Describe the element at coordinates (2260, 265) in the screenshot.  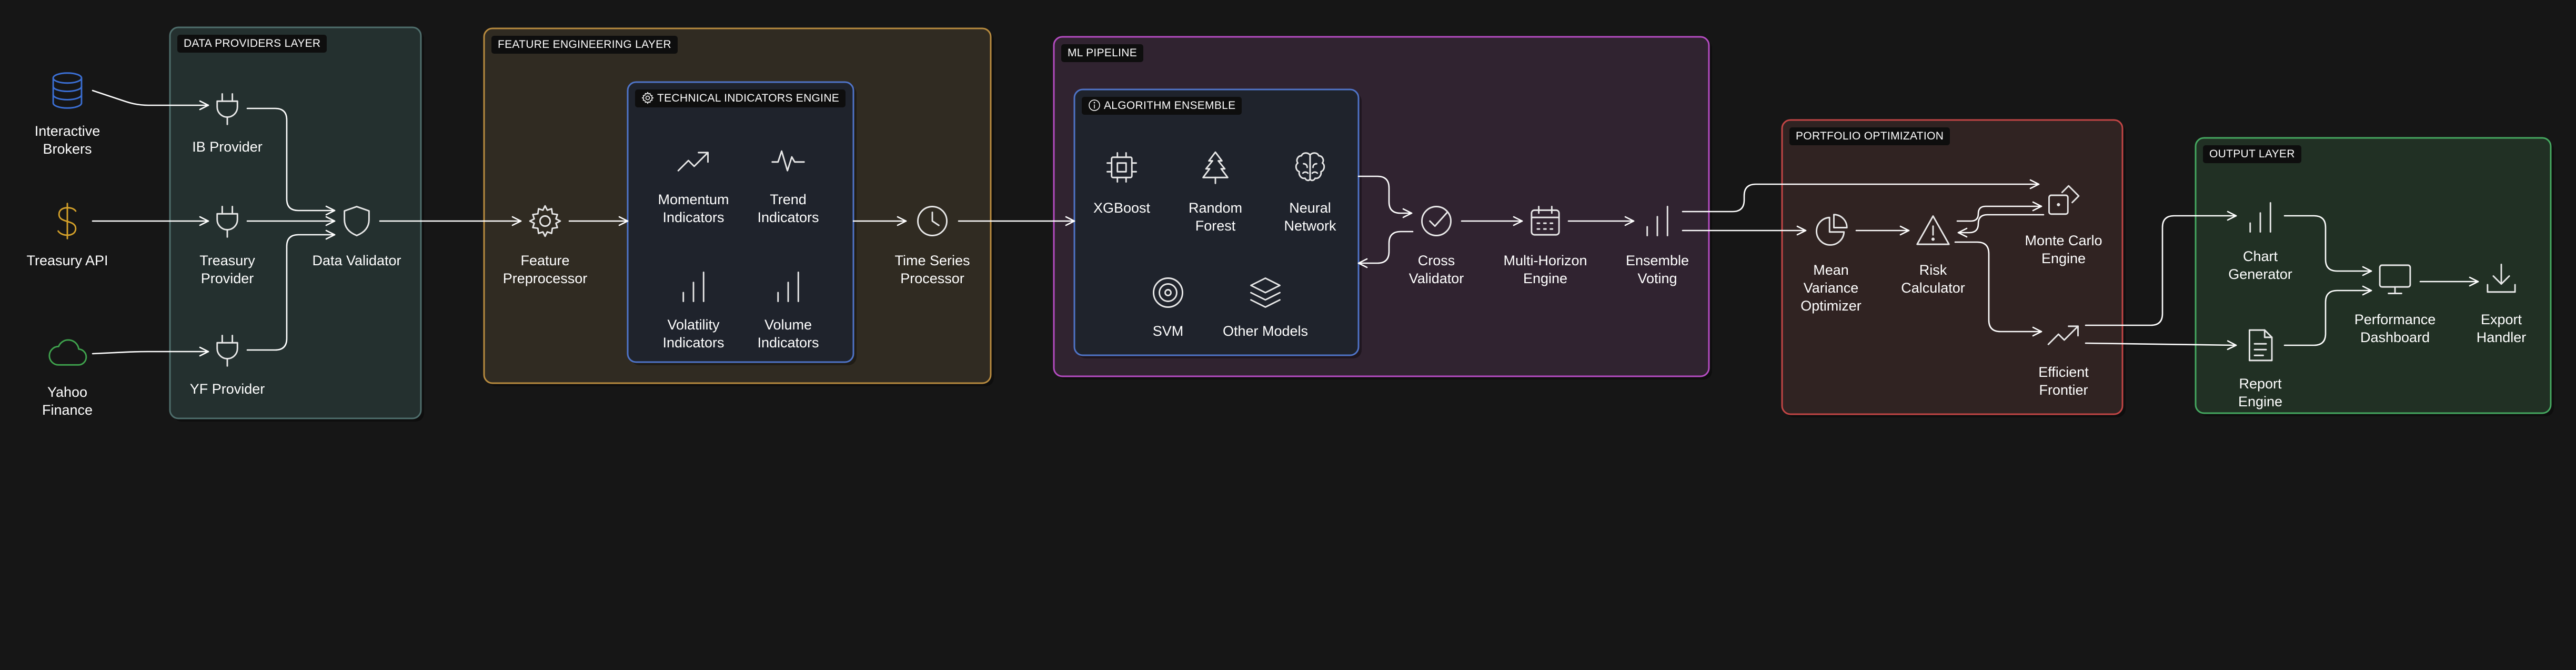
I see `node-label-chart-generator: Chart Generator` at that location.